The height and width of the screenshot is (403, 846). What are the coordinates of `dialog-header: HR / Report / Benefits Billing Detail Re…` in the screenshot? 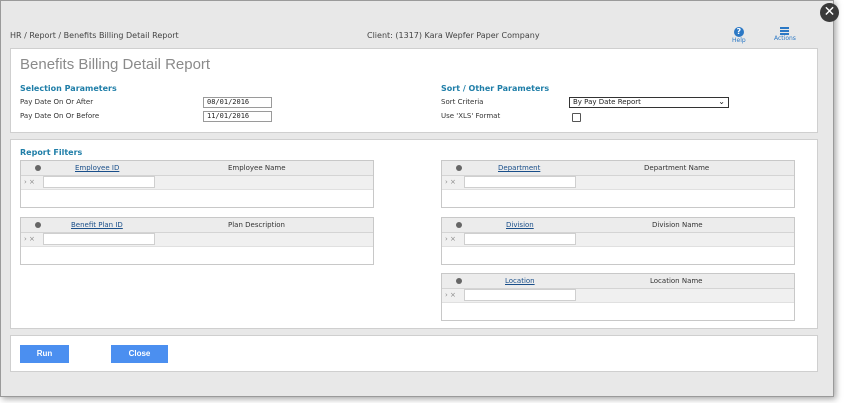 It's located at (417, 35).